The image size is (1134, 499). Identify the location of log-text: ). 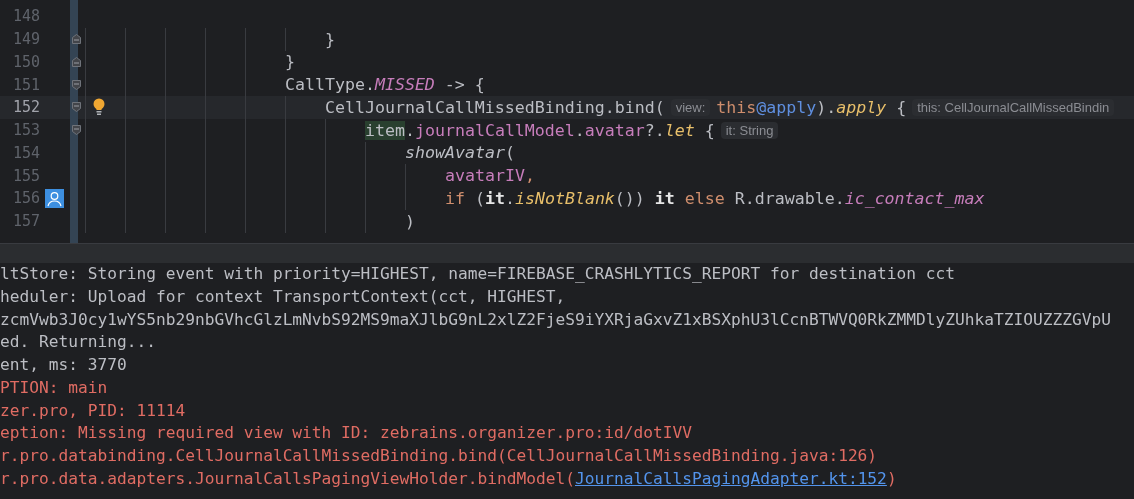
(891, 478).